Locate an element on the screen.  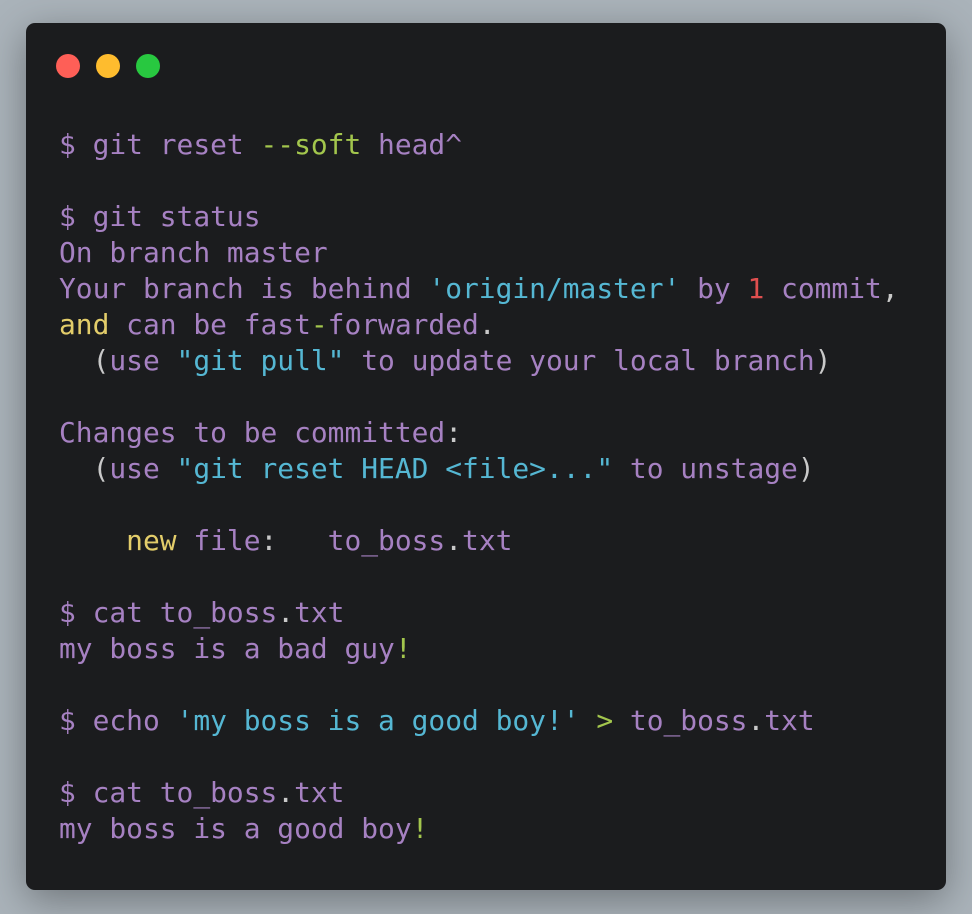
maximize-button is located at coordinates (148, 66).